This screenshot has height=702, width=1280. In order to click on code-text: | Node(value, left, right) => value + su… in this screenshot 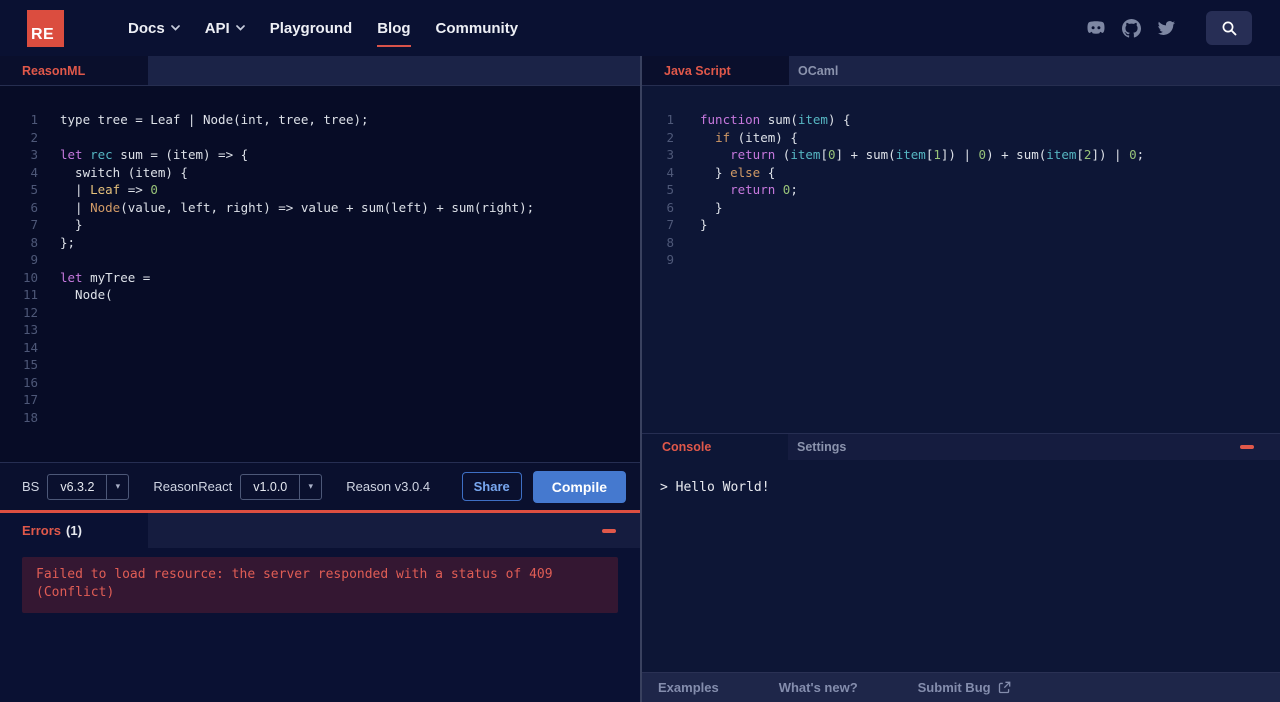, I will do `click(297, 207)`.